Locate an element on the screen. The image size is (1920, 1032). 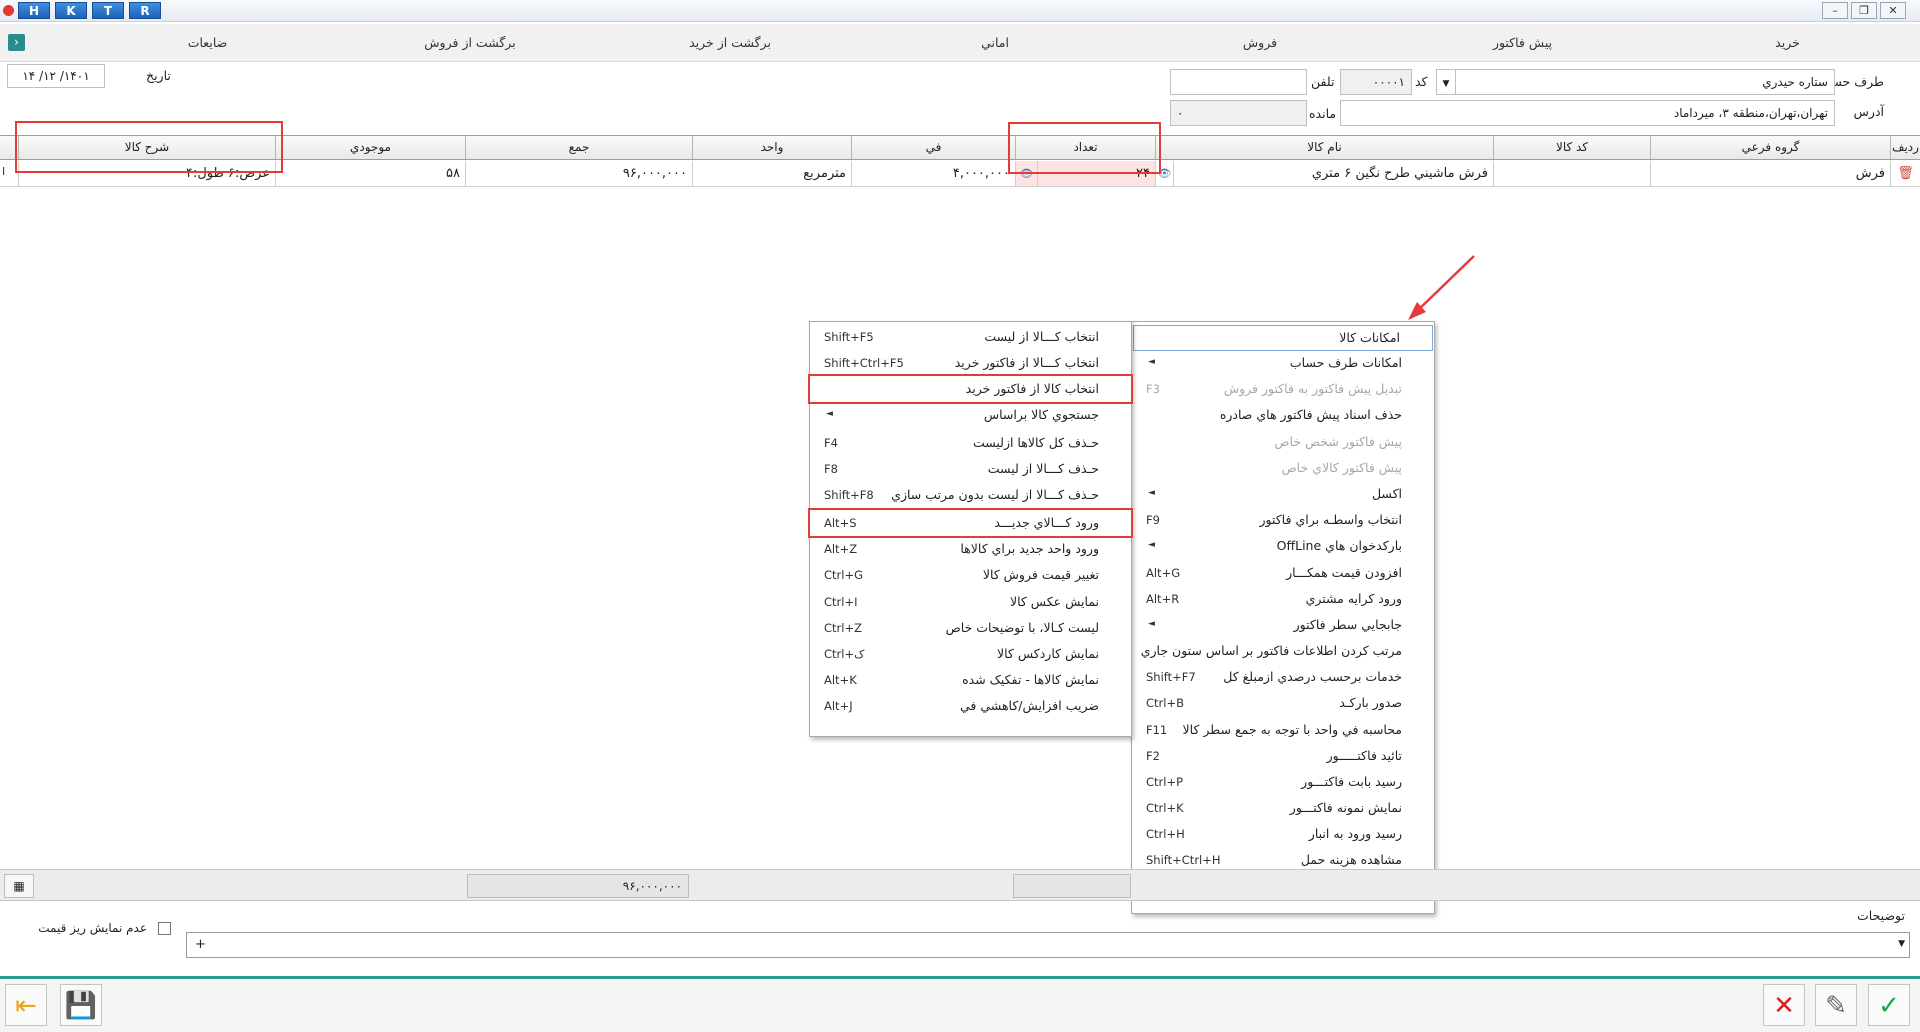
tab-proforma: پيش فاکتور is located at coordinates (1522, 43).